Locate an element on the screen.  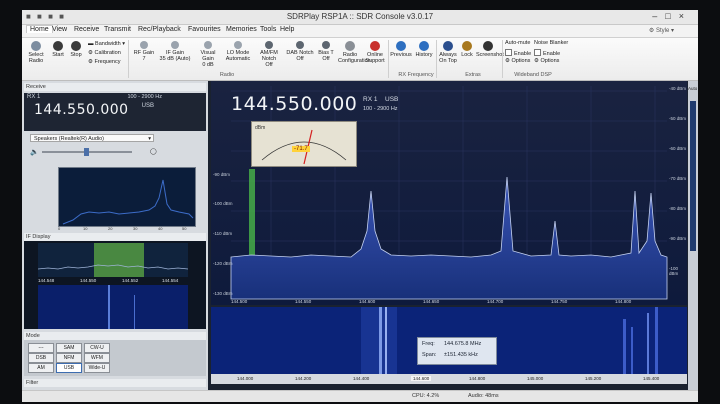
spectrum-mode: USB is located at coordinates (392, 99).